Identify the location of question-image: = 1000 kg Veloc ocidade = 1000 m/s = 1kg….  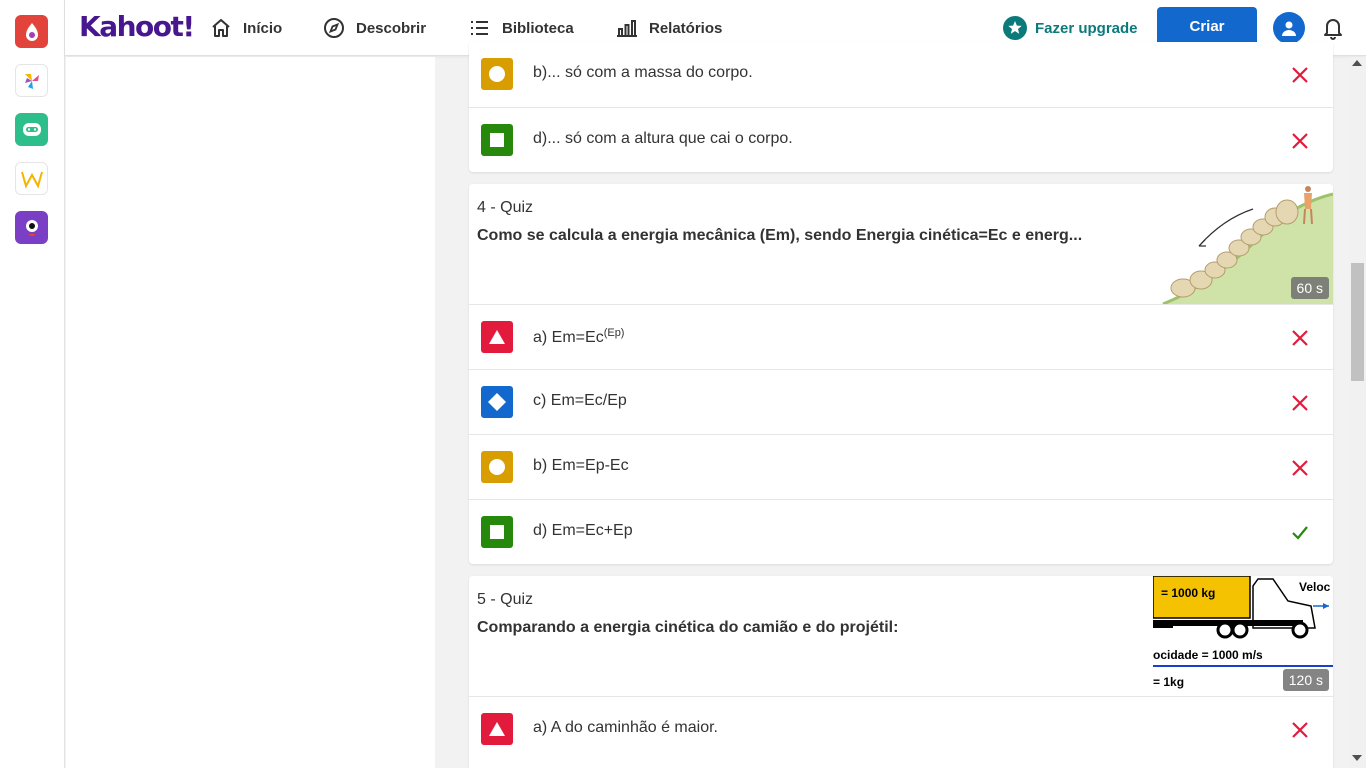
(1243, 636).